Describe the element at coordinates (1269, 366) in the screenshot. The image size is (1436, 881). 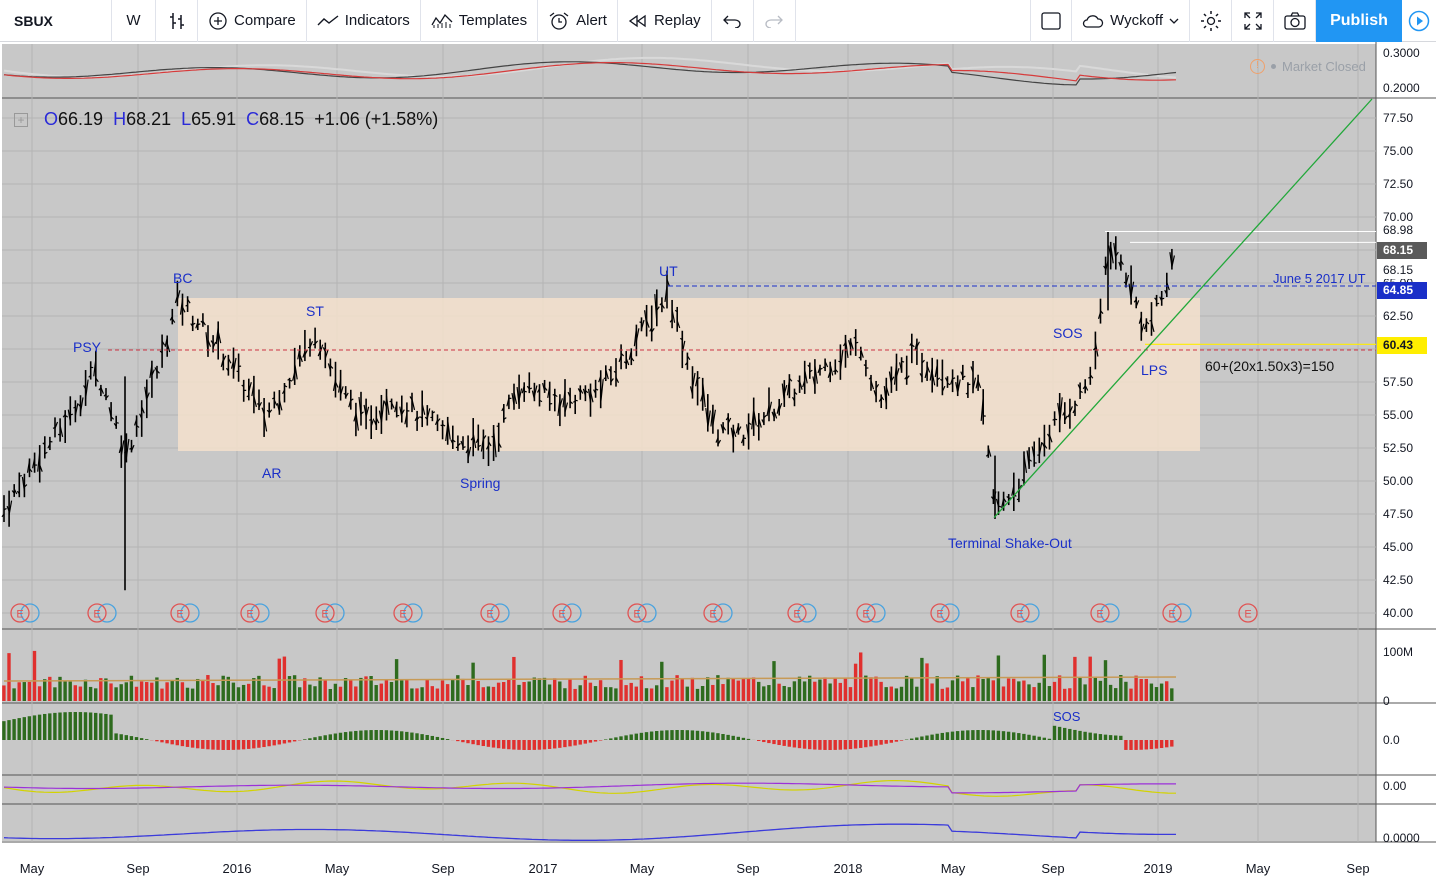
I see `target-formula: 60+(20x1.50x3)=150` at that location.